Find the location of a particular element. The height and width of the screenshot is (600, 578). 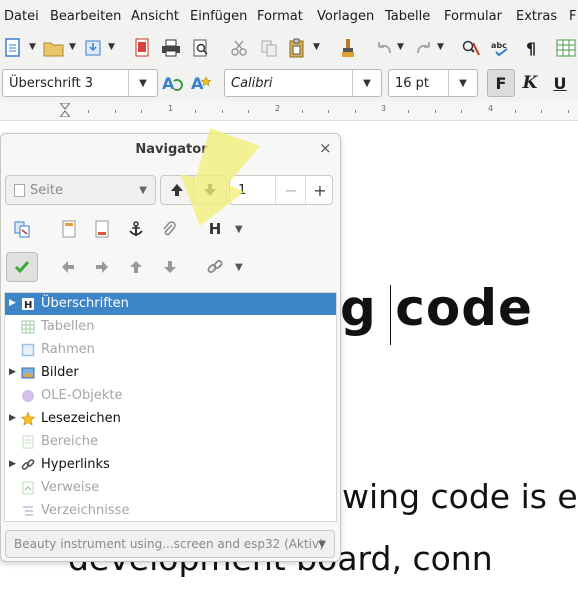

page-number-spinbox: 1 − + is located at coordinates (281, 190).